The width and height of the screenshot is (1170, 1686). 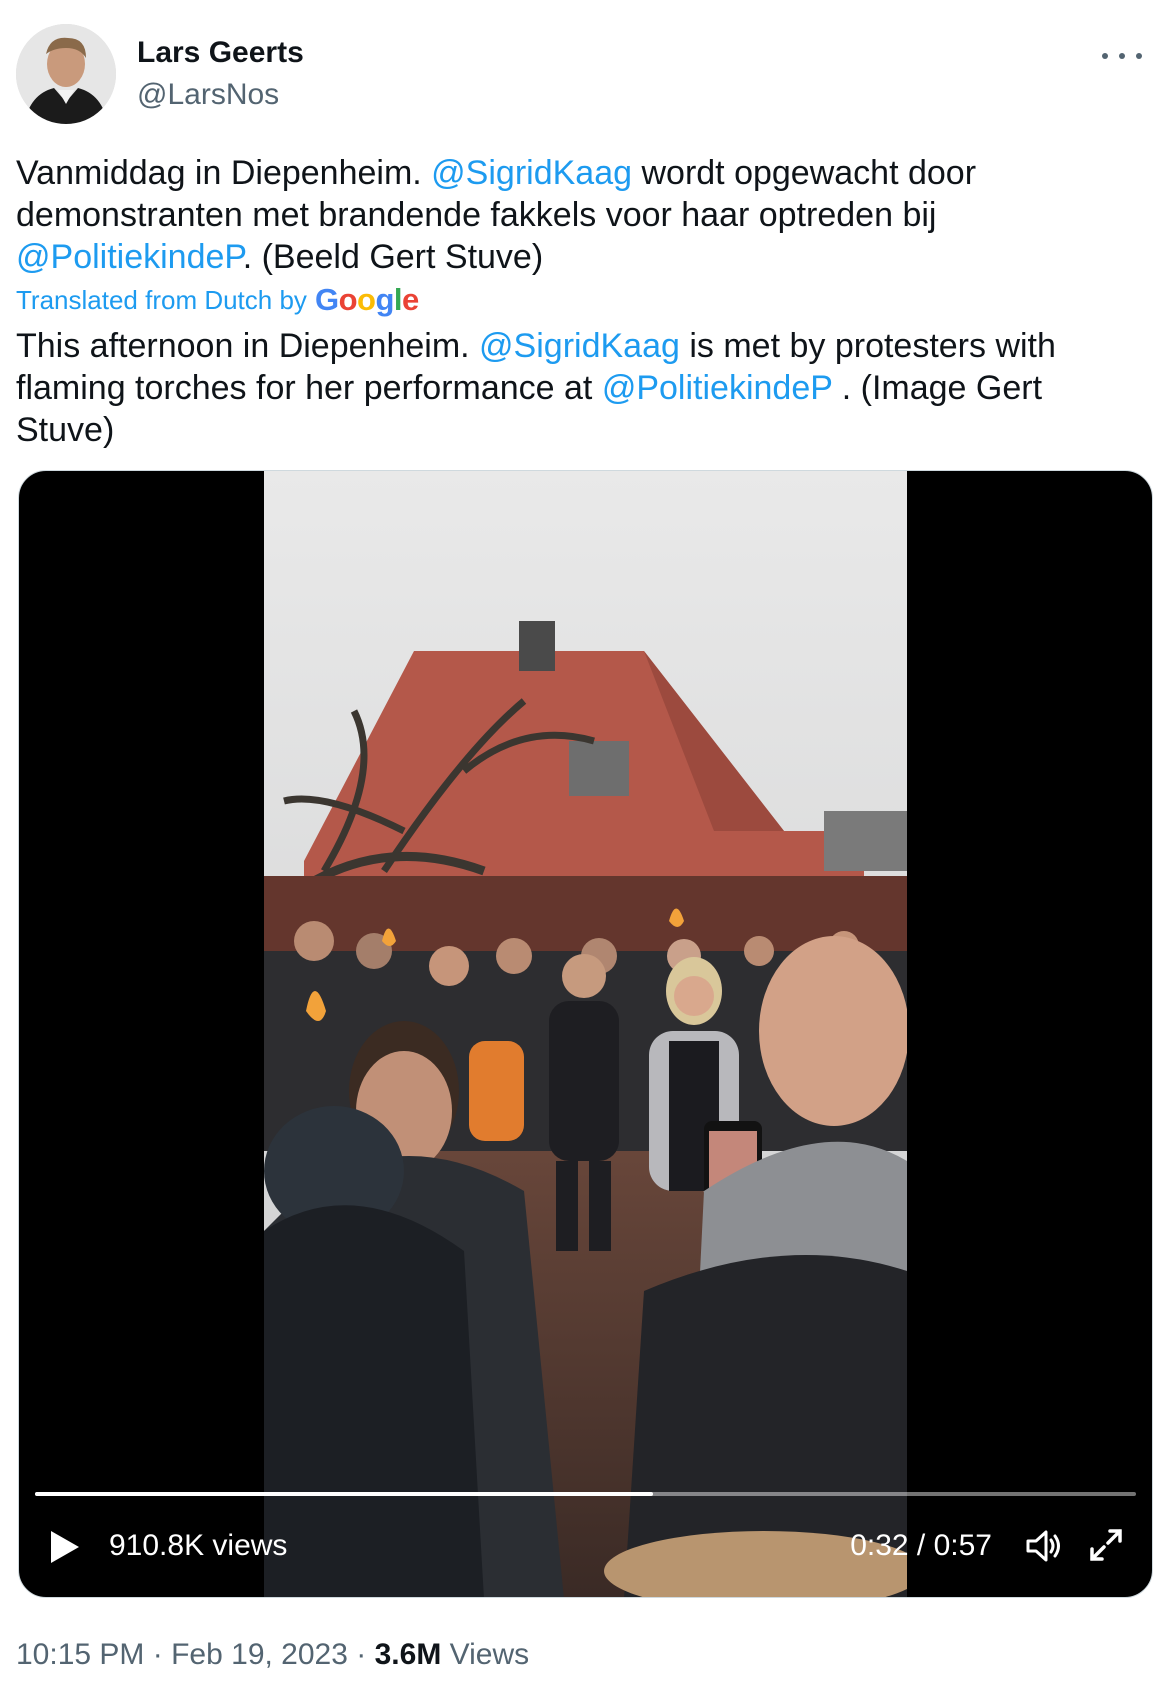 What do you see at coordinates (1106, 1545) in the screenshot?
I see `fullscreen-icon` at bounding box center [1106, 1545].